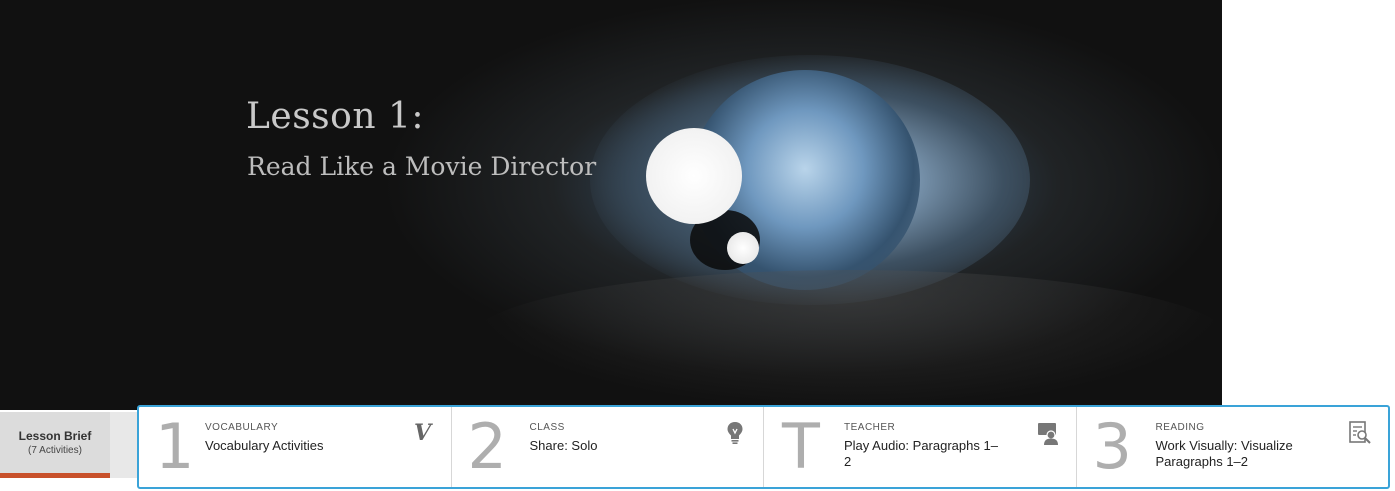 The height and width of the screenshot is (491, 1395). What do you see at coordinates (264, 445) in the screenshot?
I see `activity-title: Vocabulary Activities` at bounding box center [264, 445].